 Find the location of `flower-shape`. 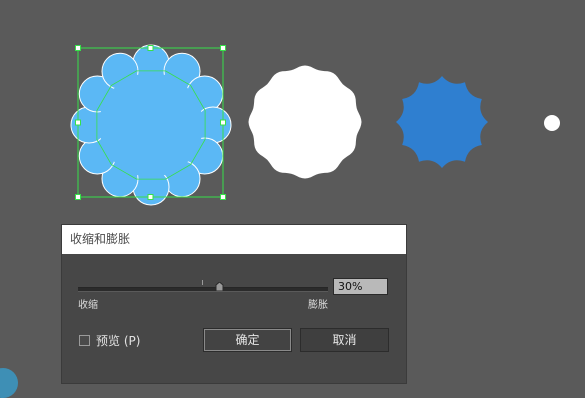

flower-shape is located at coordinates (151, 125).